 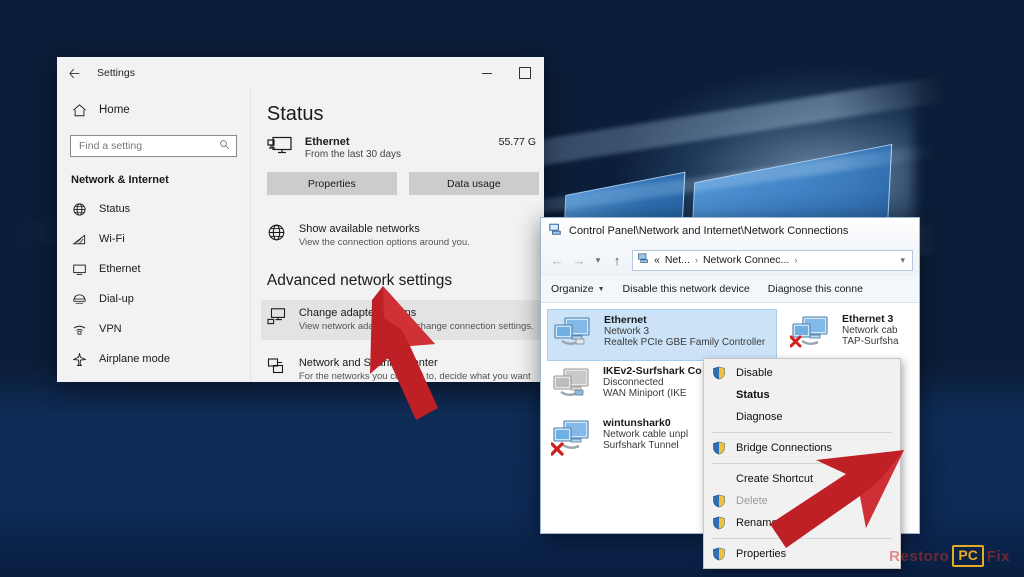 I want to click on ethernet-icon, so click(x=79, y=269).